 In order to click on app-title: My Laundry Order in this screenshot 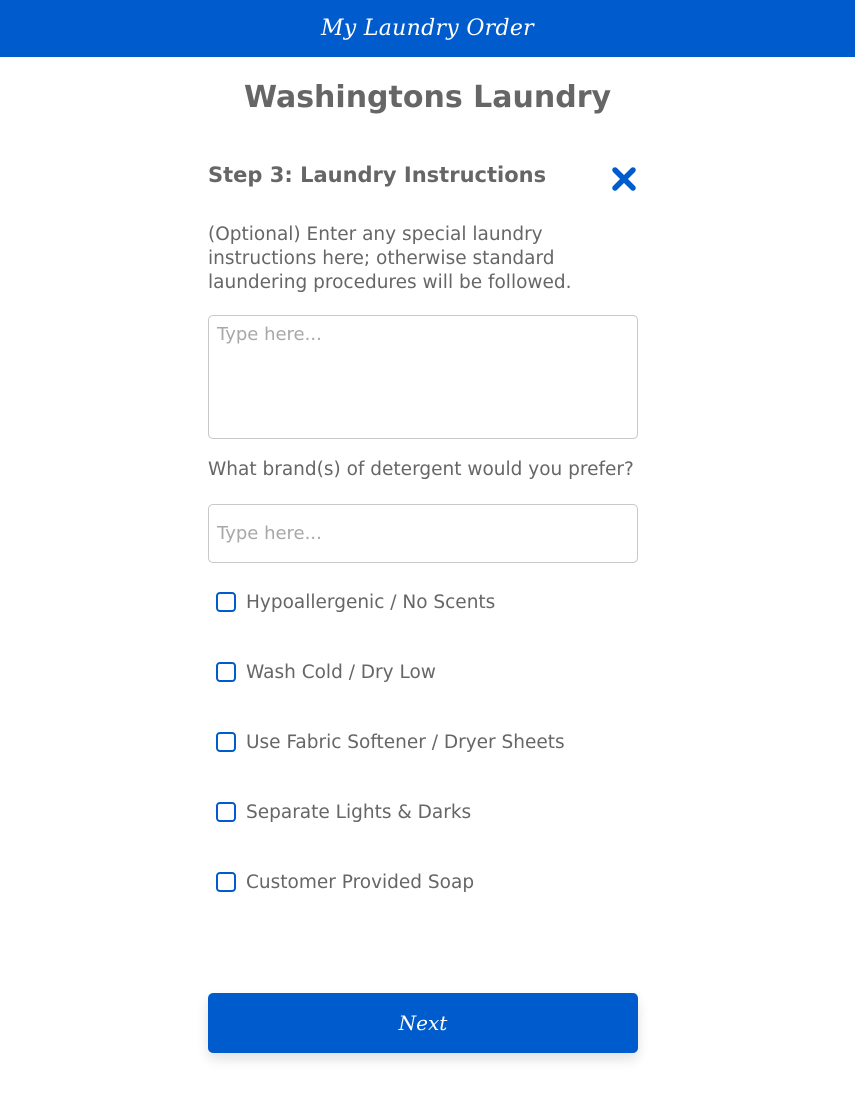, I will do `click(427, 28)`.